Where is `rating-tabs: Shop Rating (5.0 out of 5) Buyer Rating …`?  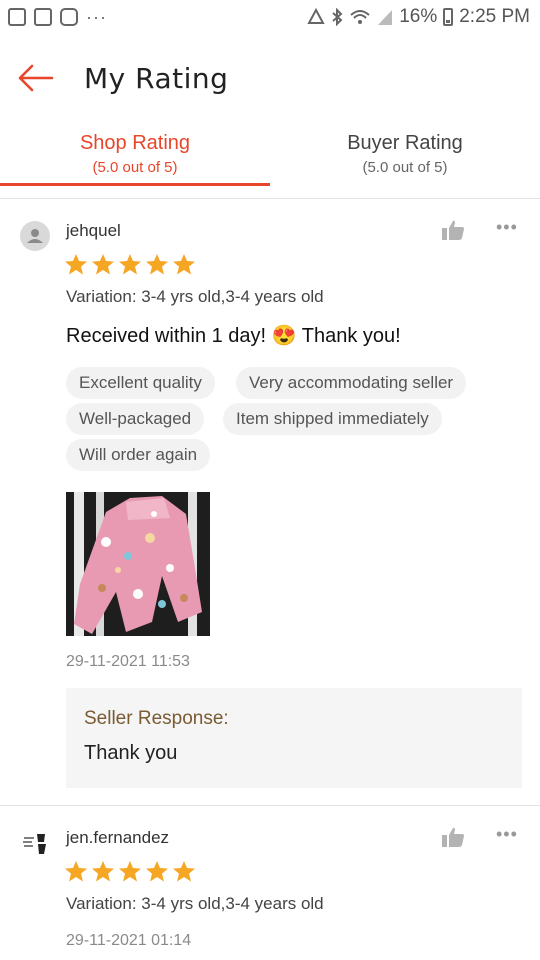
rating-tabs: Shop Rating (5.0 out of 5) Buyer Rating … is located at coordinates (270, 159).